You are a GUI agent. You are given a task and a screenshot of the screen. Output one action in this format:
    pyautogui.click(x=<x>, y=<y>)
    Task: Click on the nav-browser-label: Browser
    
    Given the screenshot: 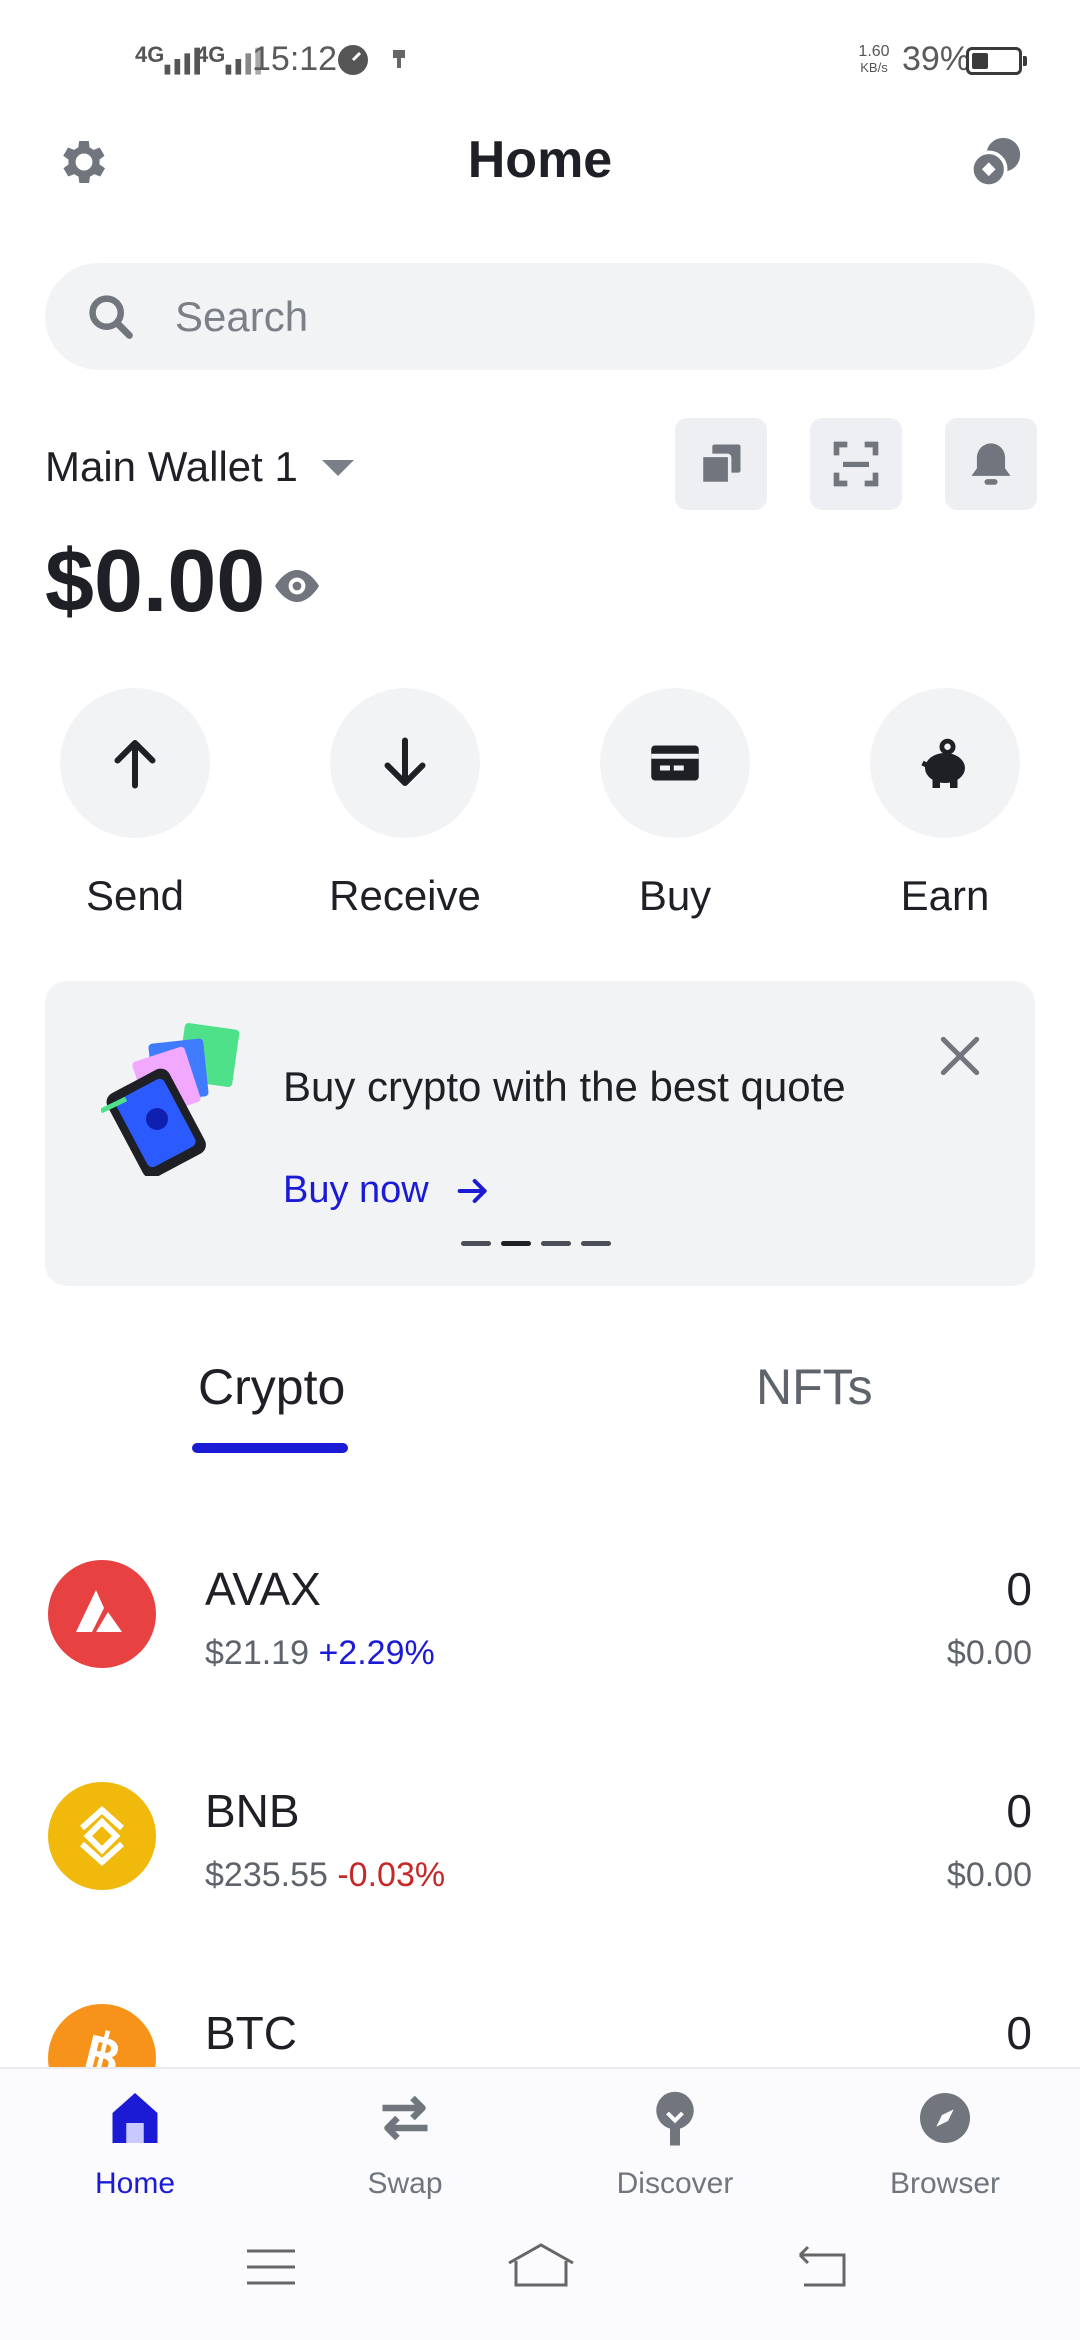 What is the action you would take?
    pyautogui.click(x=945, y=2183)
    